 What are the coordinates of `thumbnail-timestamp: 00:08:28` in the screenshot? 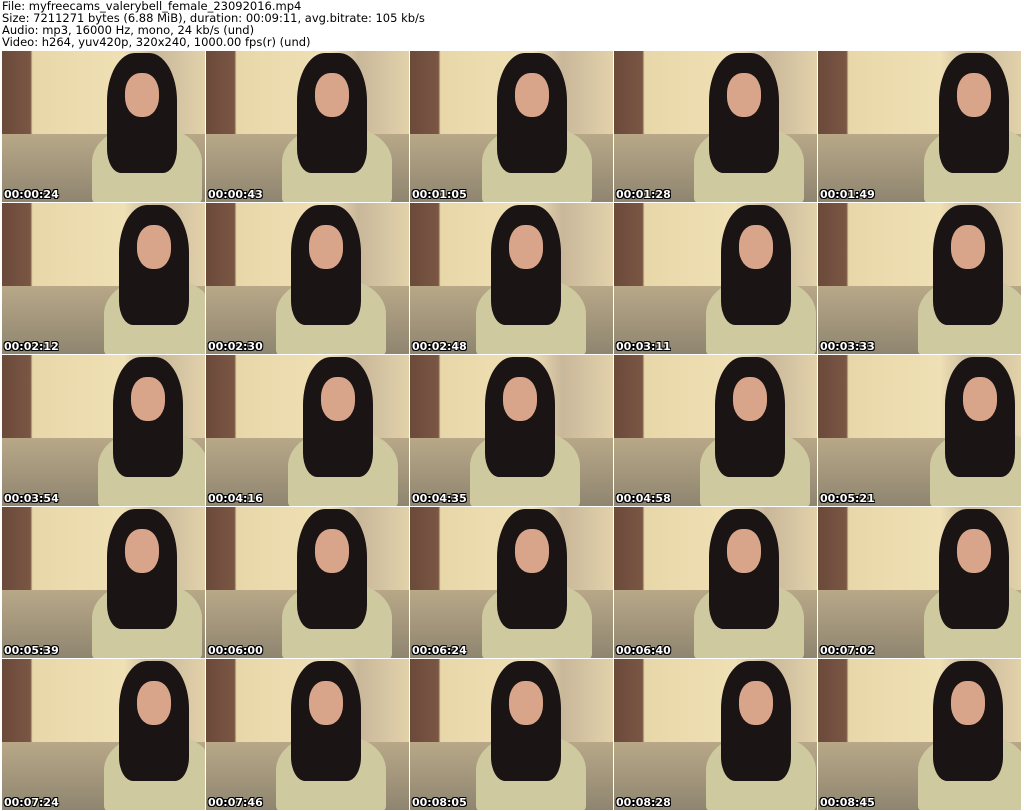 It's located at (643, 802).